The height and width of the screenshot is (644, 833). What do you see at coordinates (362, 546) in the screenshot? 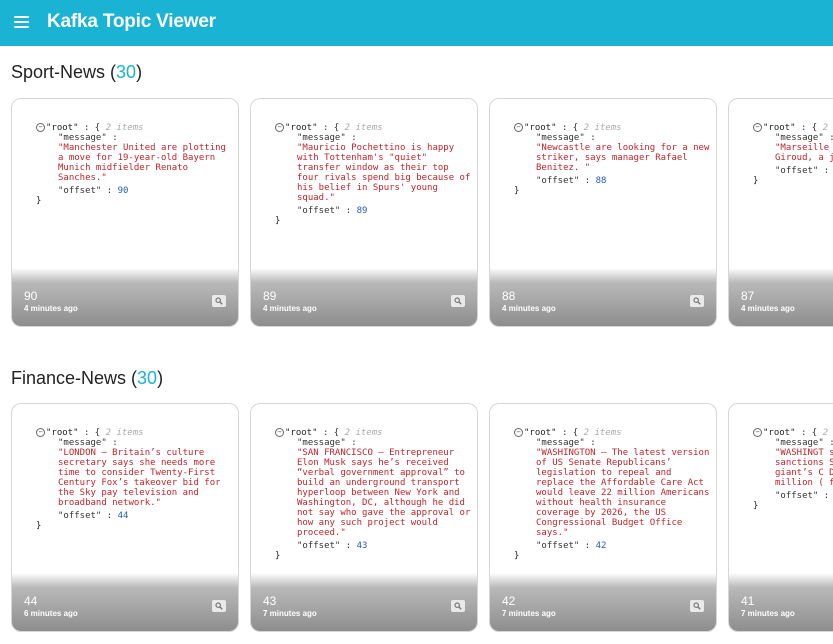
I see `json-offset-value: 43` at bounding box center [362, 546].